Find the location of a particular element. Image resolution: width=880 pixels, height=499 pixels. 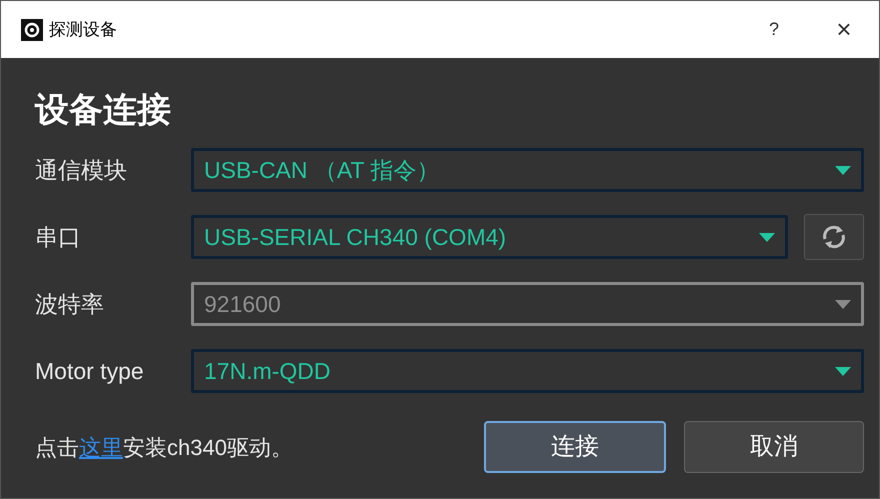

dropdown-field: USB-CAN （AT 指令） is located at coordinates (527, 170).